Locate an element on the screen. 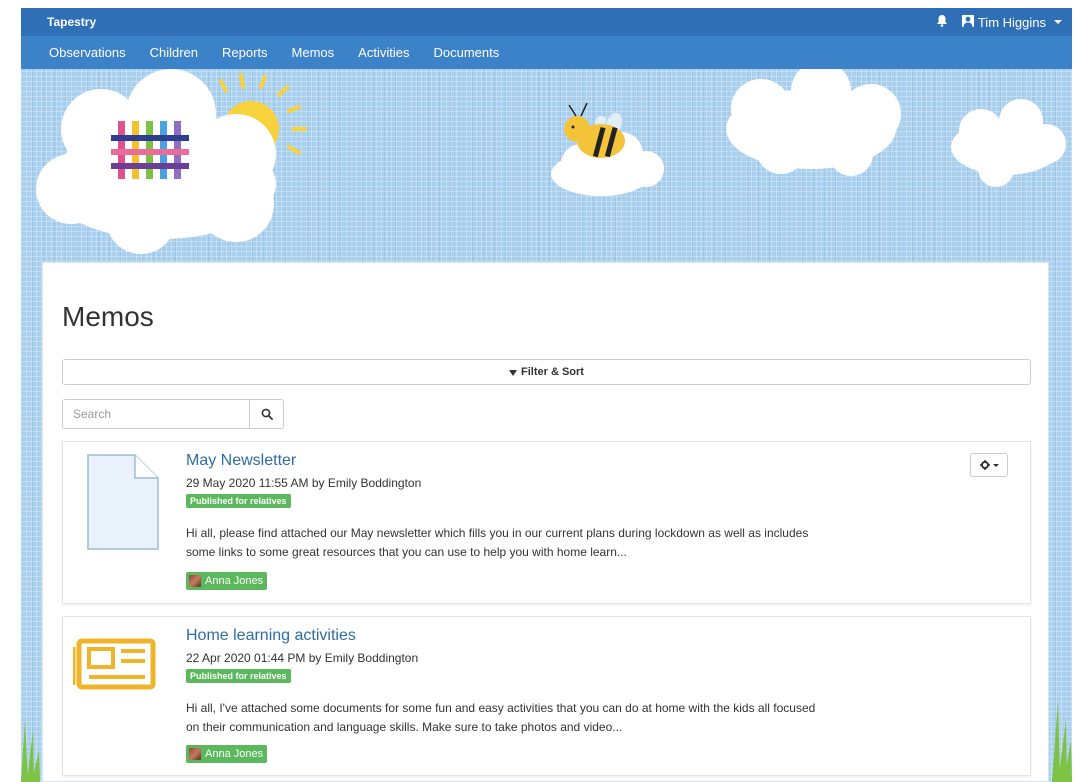  user-icon is located at coordinates (967, 22).